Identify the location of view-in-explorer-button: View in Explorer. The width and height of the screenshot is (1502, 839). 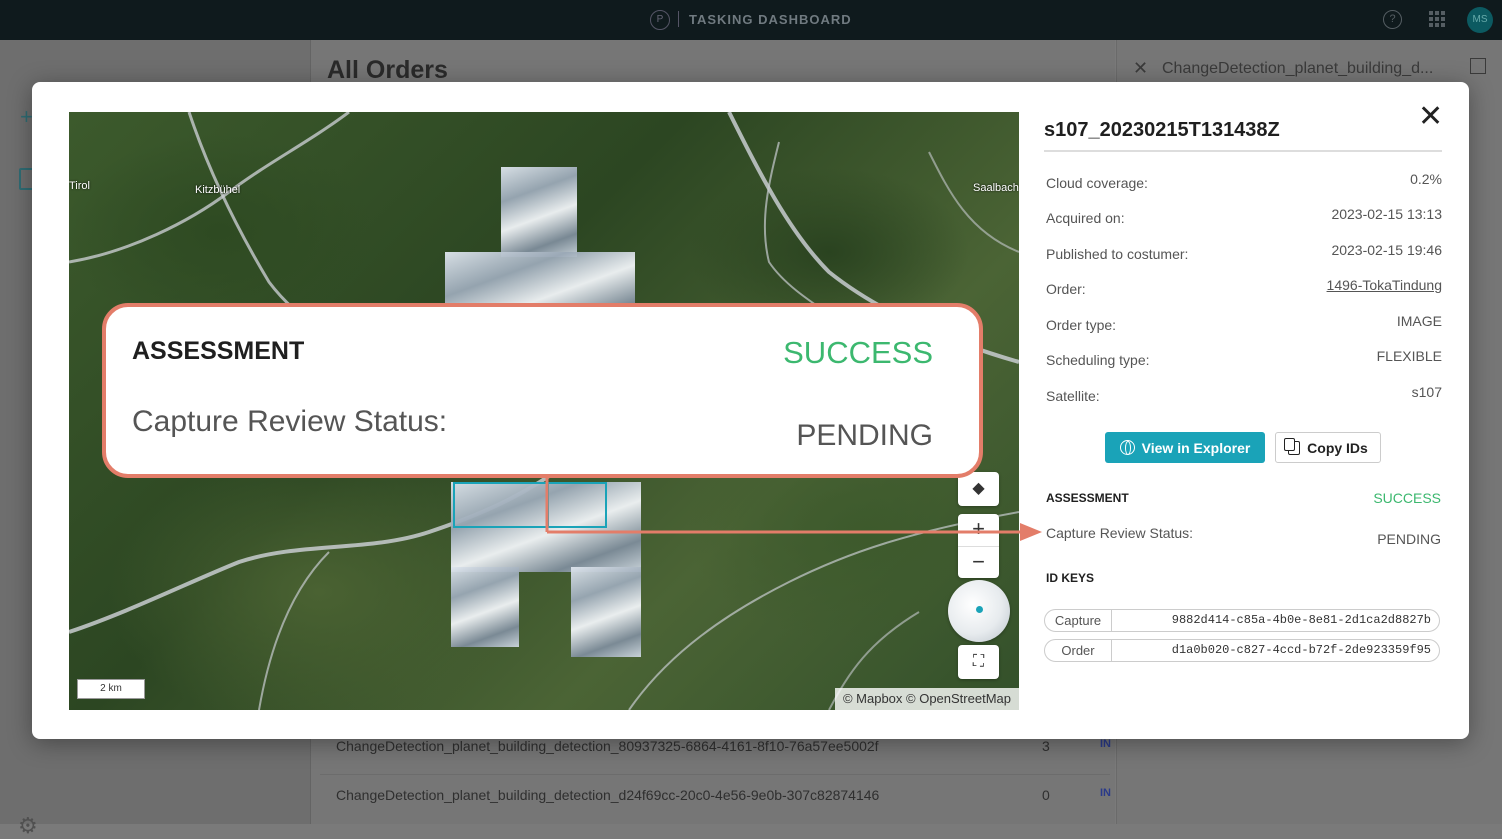
(1185, 447).